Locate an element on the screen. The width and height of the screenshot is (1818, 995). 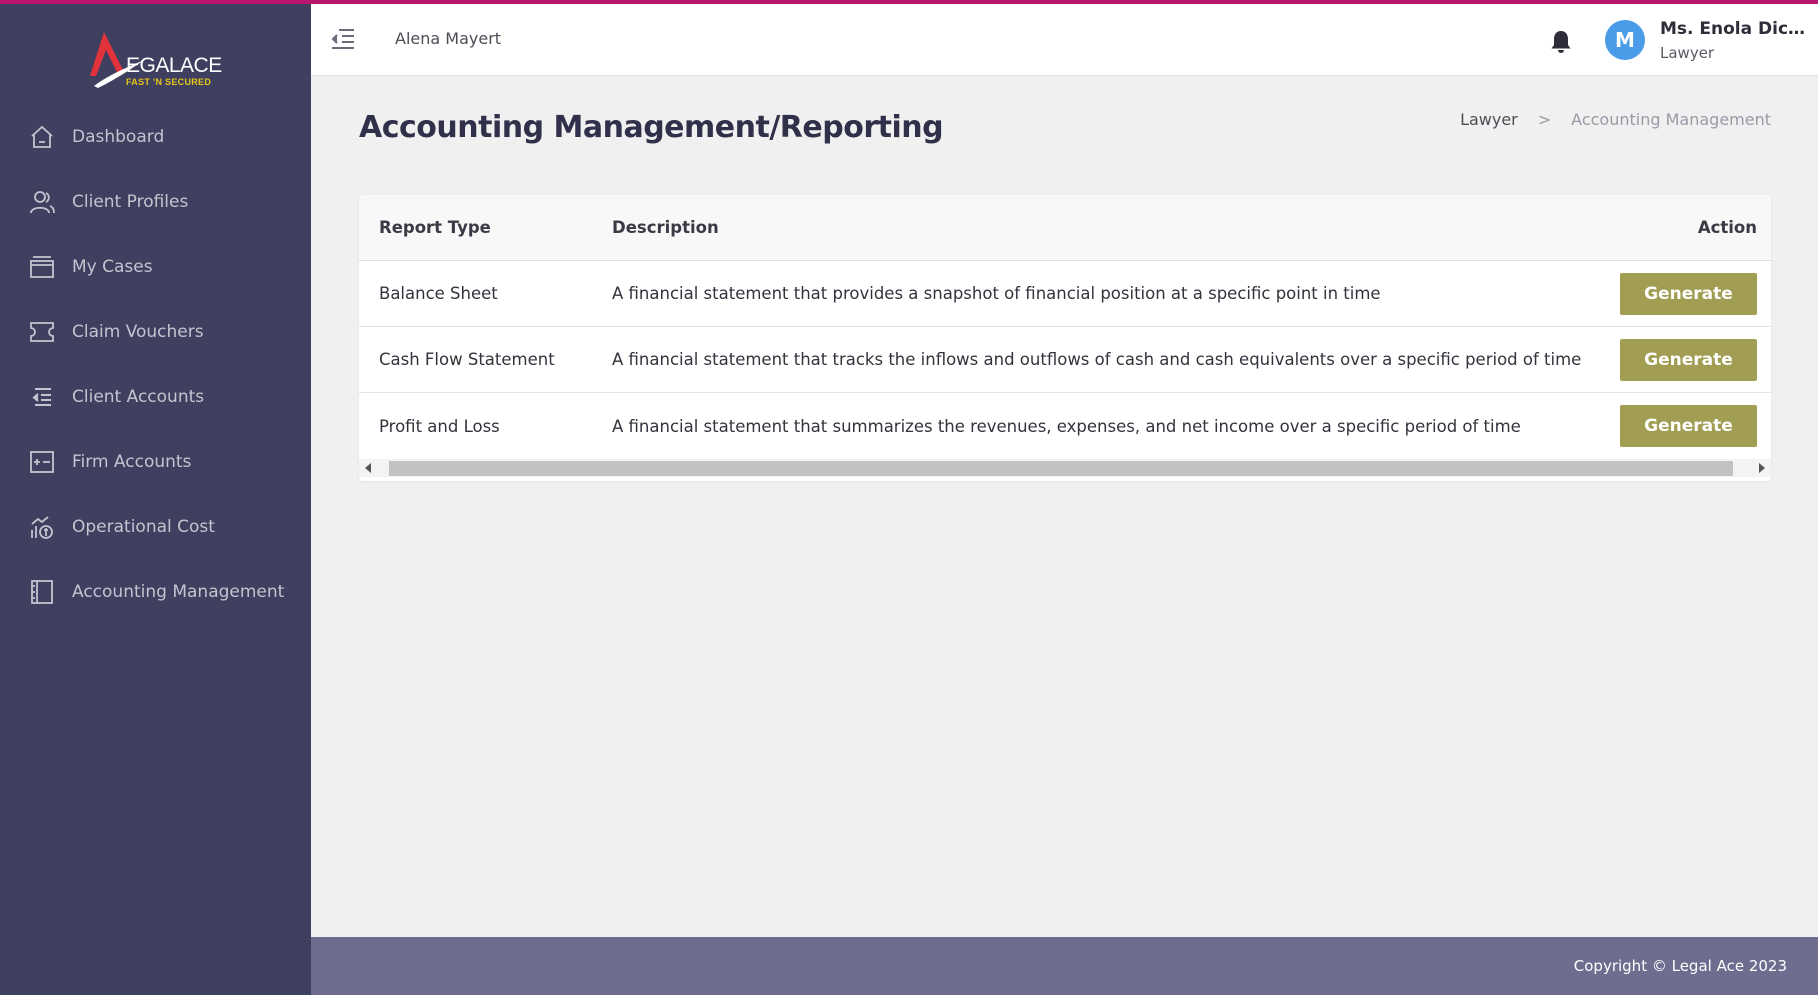
folder-icon is located at coordinates (42, 267).